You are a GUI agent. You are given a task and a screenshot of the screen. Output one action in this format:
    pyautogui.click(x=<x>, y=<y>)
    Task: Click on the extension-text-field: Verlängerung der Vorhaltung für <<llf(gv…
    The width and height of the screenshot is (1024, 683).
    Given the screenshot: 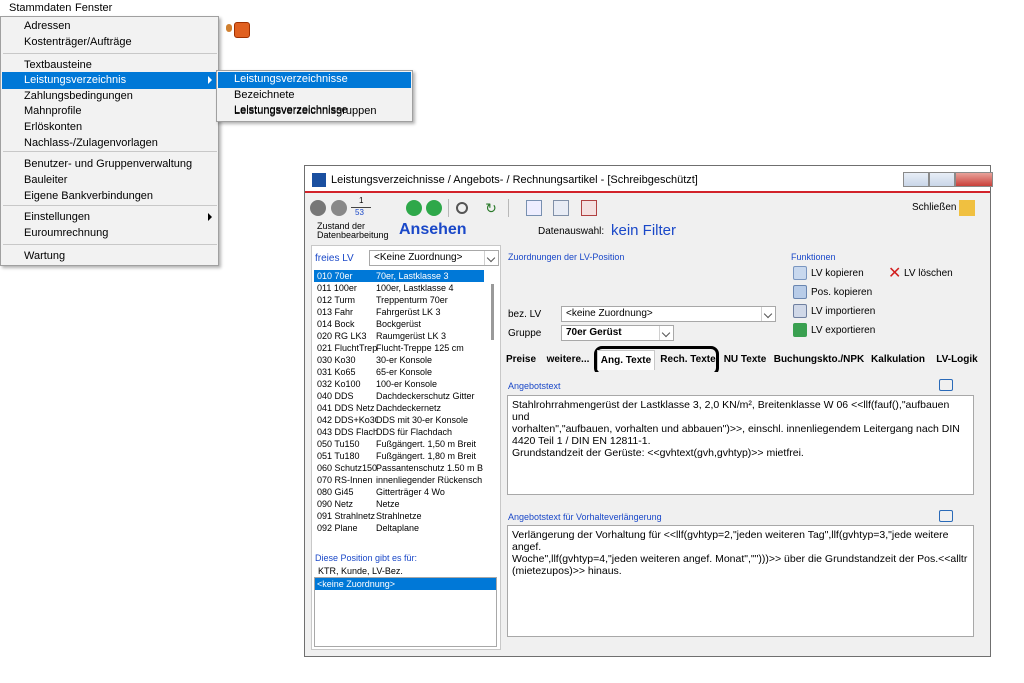 What is the action you would take?
    pyautogui.click(x=740, y=581)
    